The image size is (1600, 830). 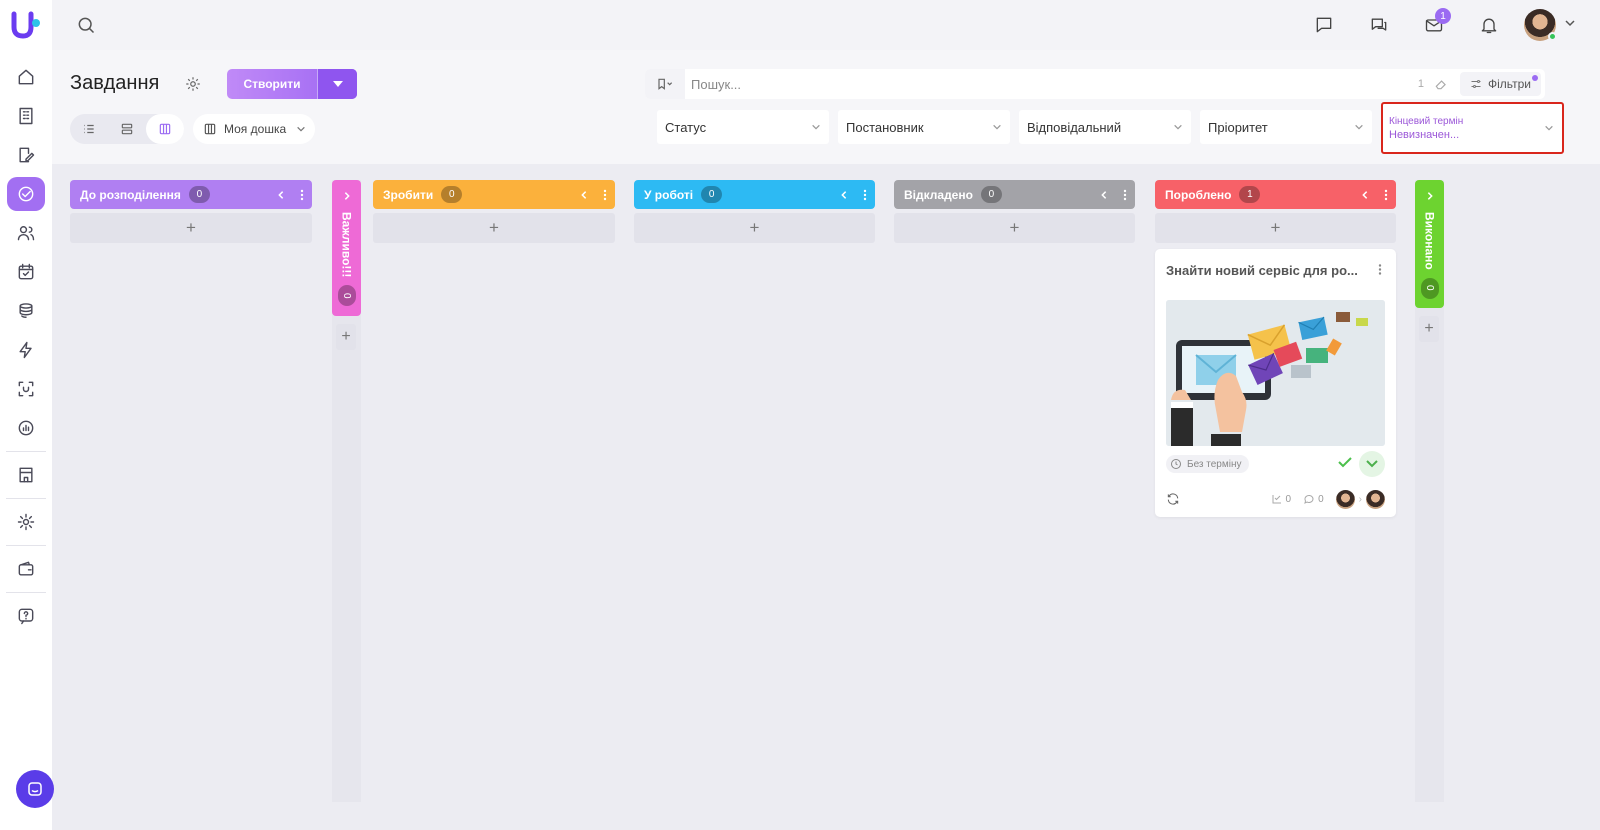 I want to click on database-icon, so click(x=26, y=311).